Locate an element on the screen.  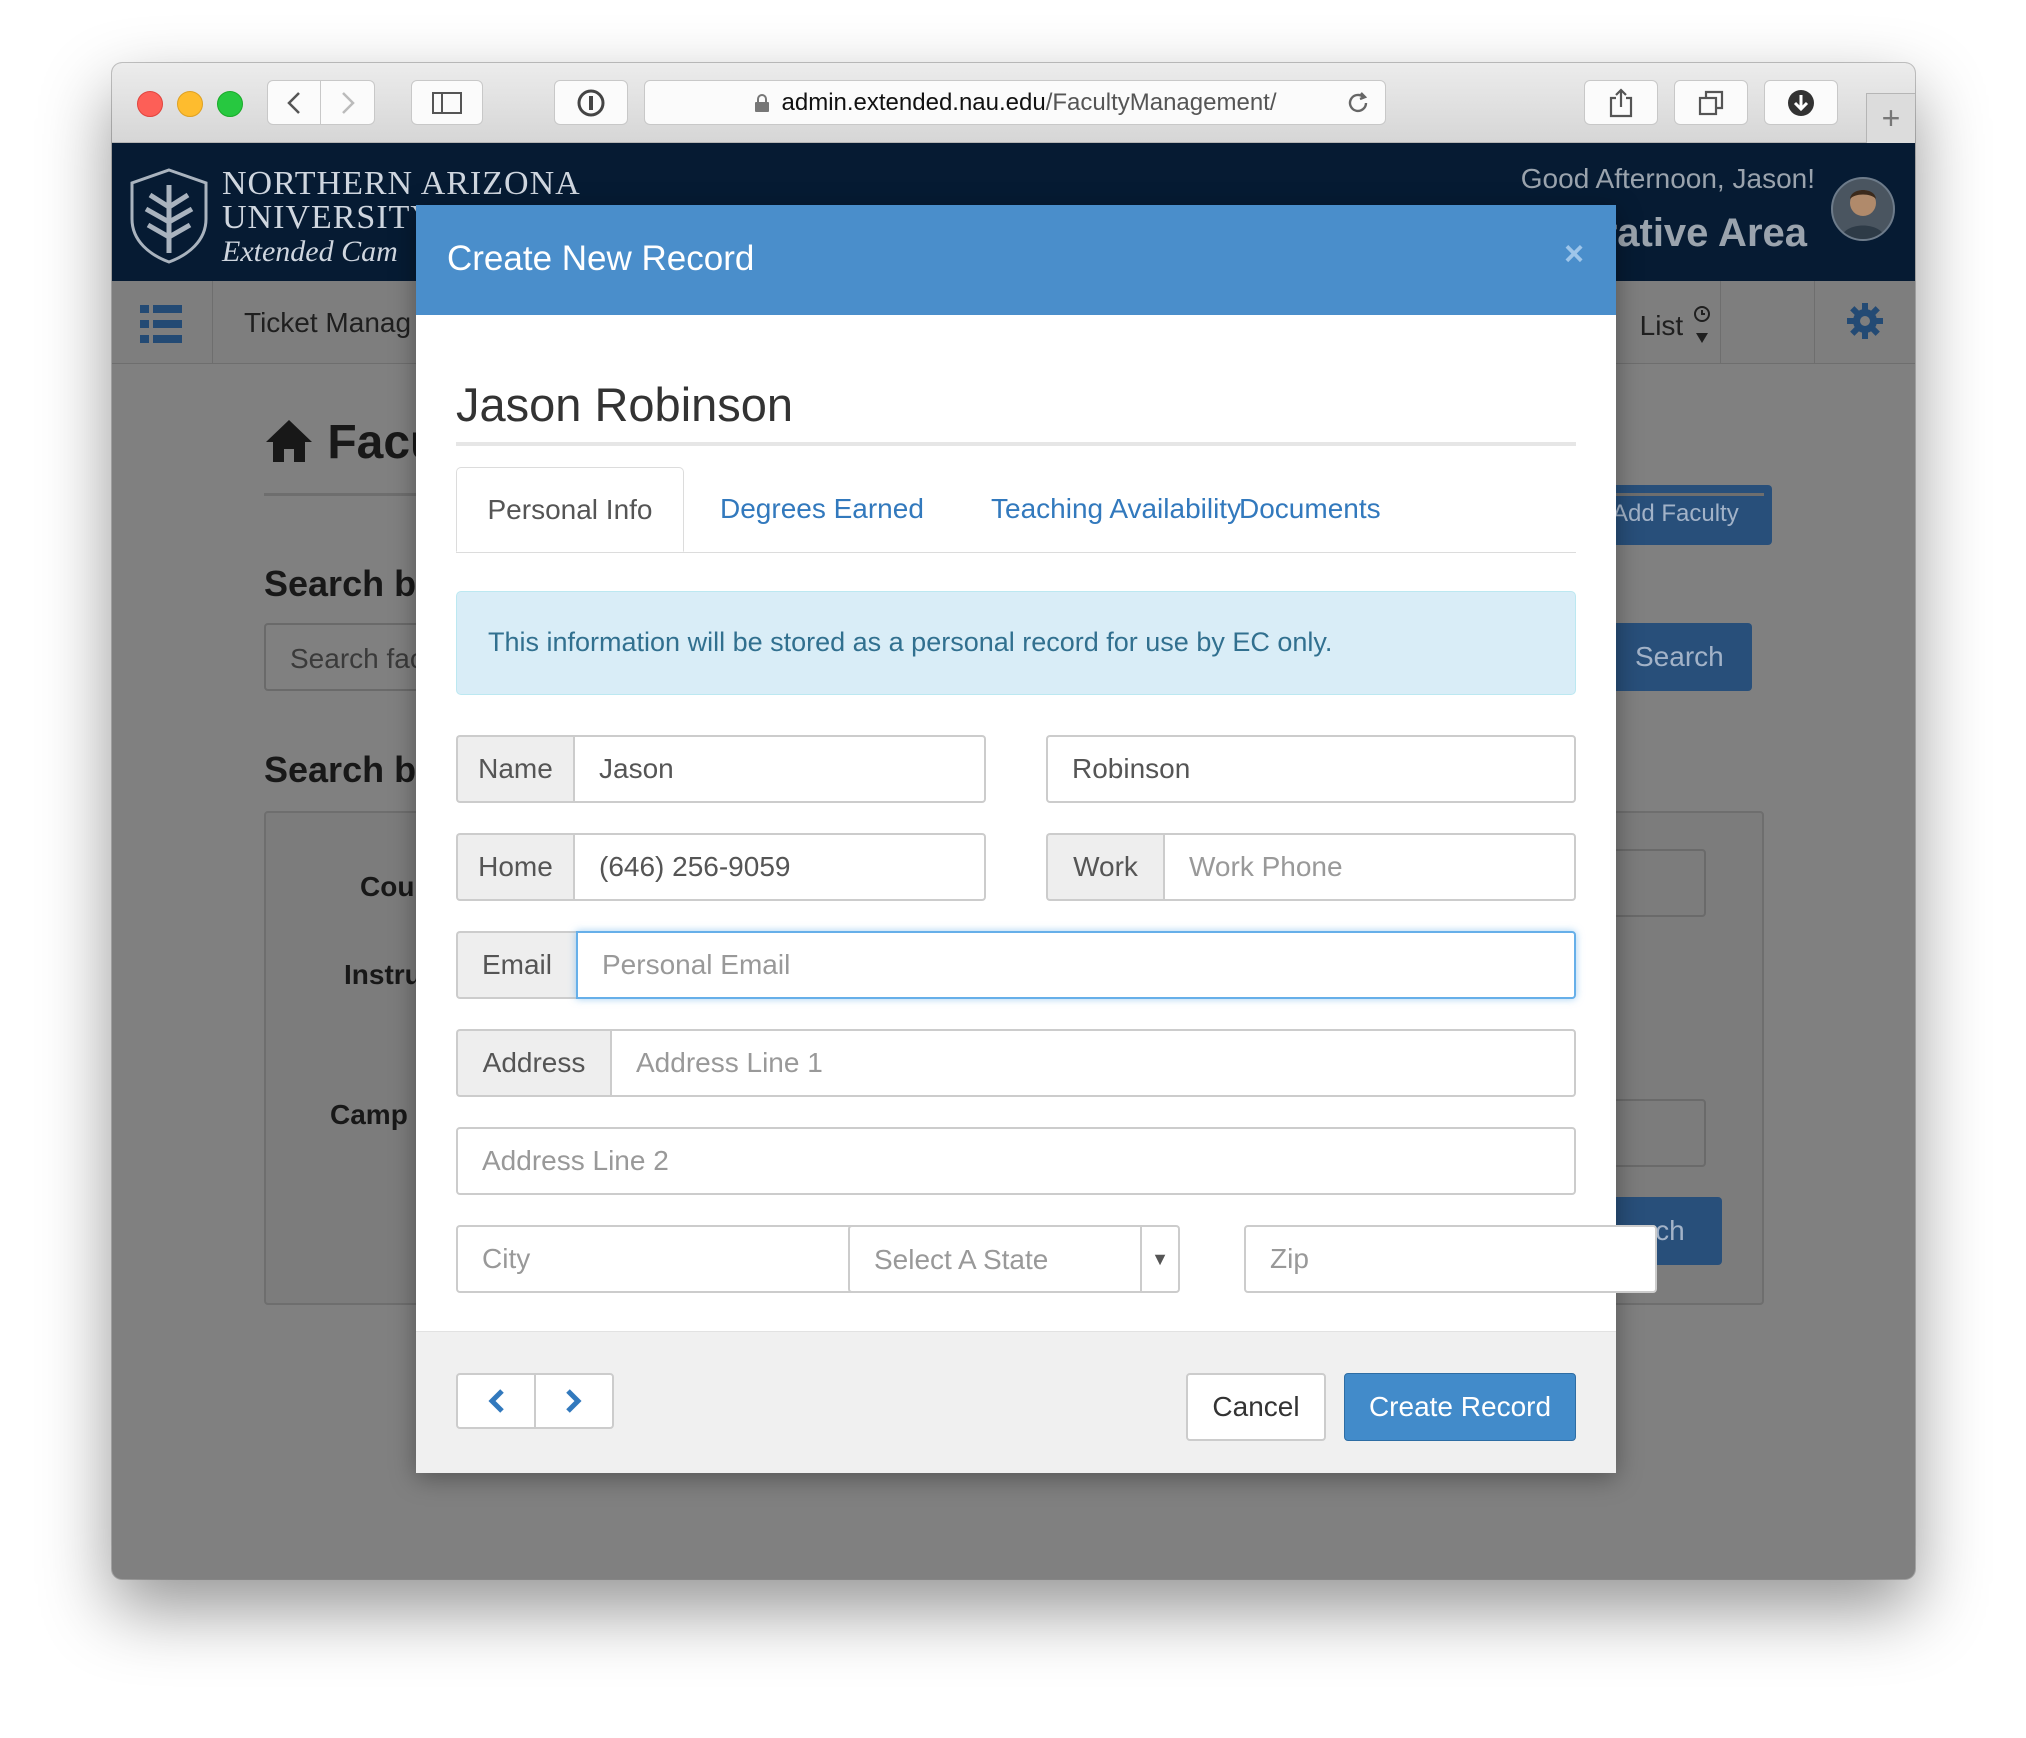
clock-icon is located at coordinates (1702, 324).